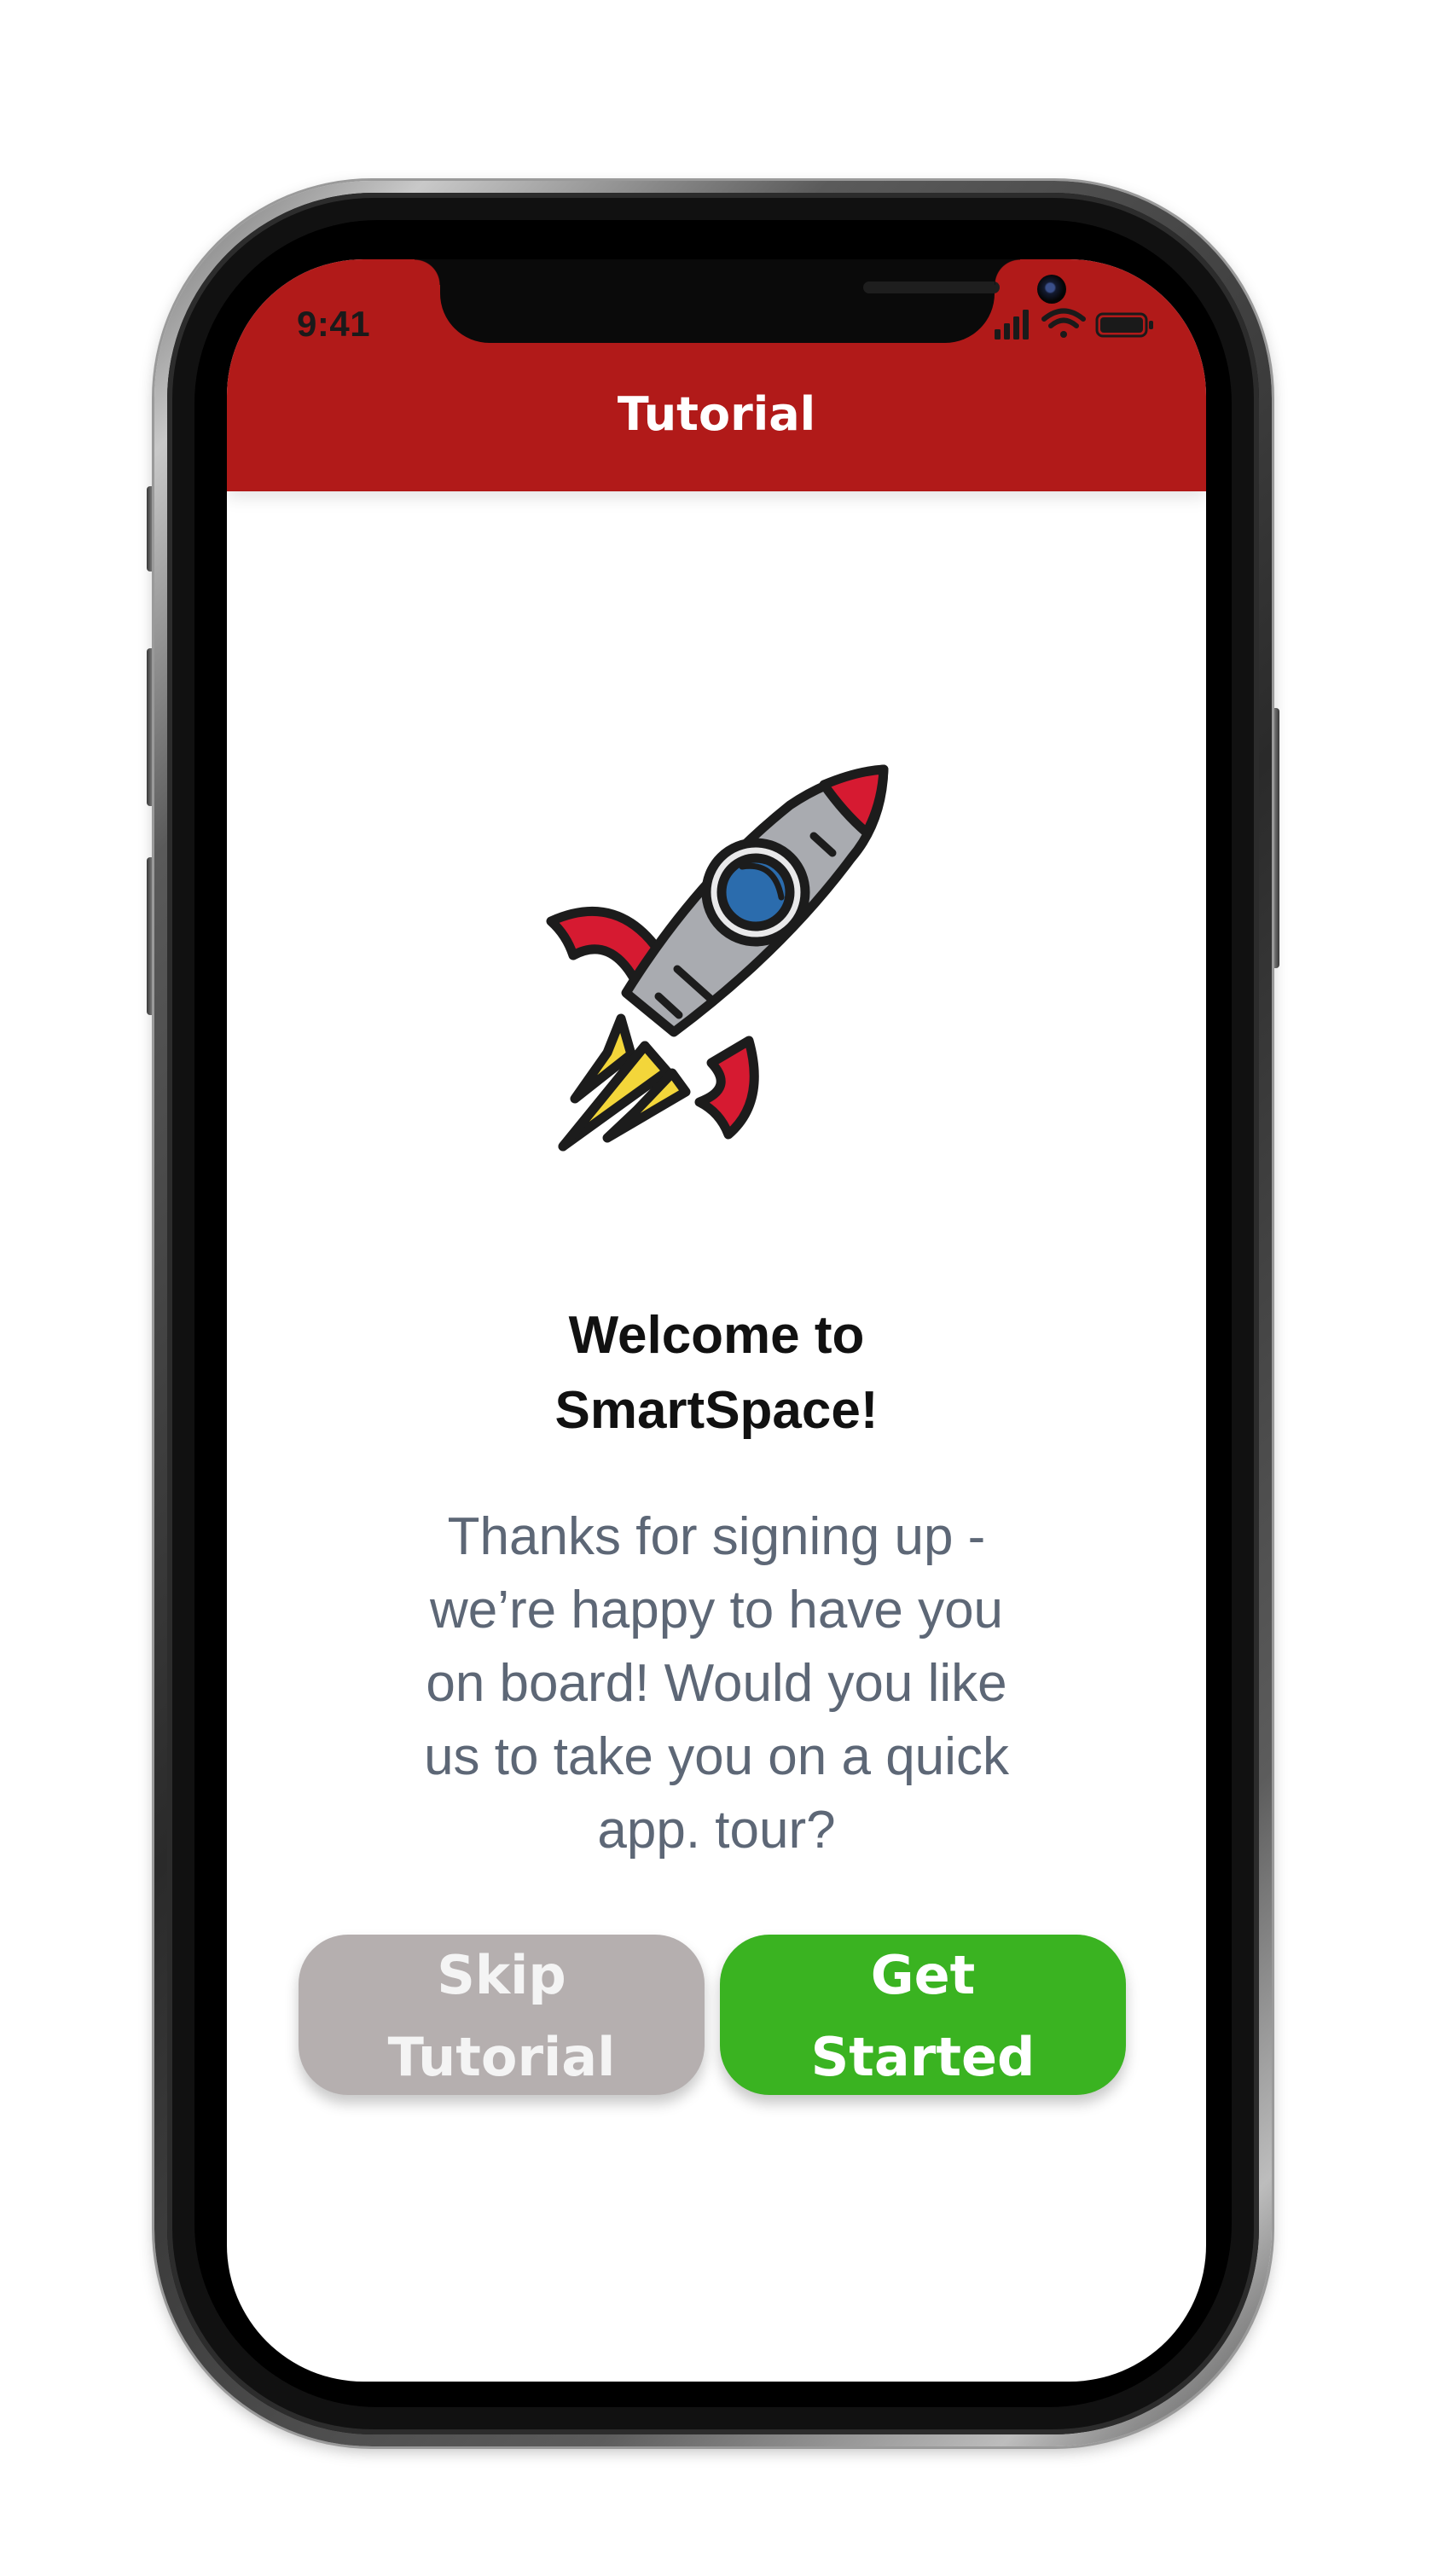  What do you see at coordinates (716, 1375) in the screenshot?
I see `welcome-title: Welcome to SmartSpace!` at bounding box center [716, 1375].